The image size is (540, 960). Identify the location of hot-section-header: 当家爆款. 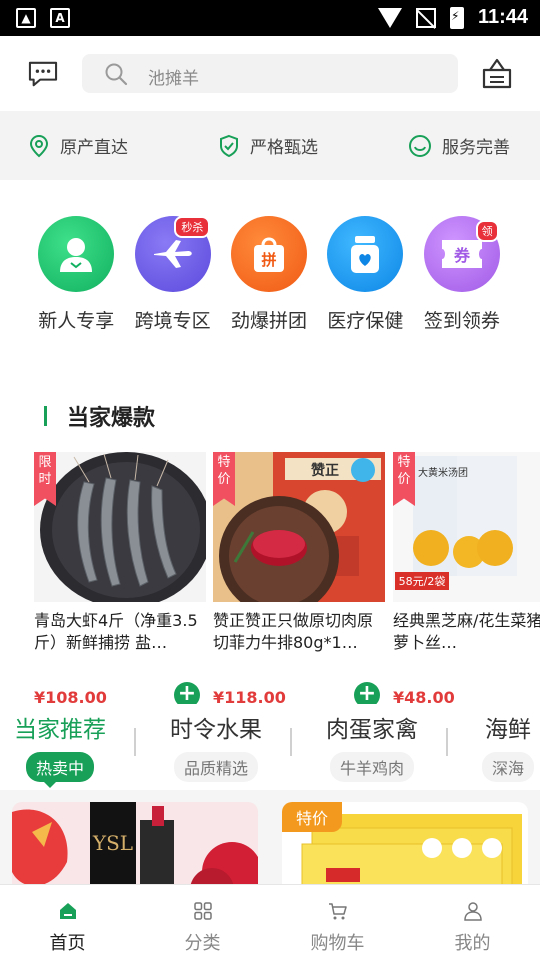
(99, 416).